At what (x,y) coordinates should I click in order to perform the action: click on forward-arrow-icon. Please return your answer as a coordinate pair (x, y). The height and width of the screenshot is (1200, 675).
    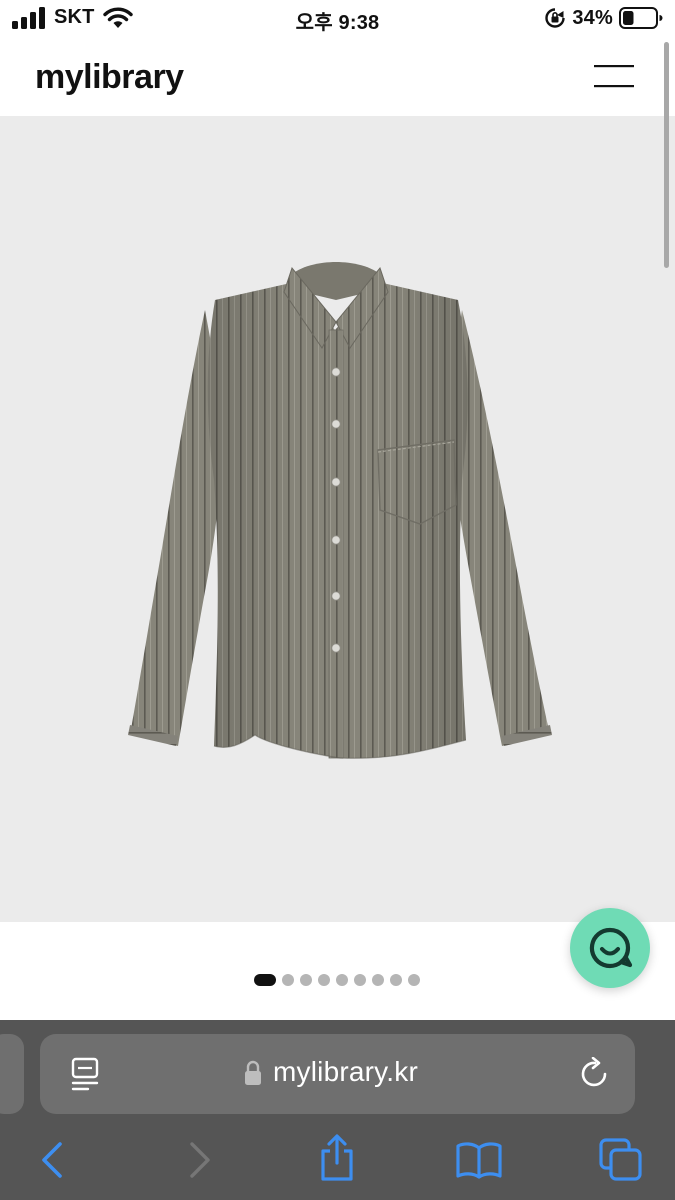
    Looking at the image, I should click on (199, 1160).